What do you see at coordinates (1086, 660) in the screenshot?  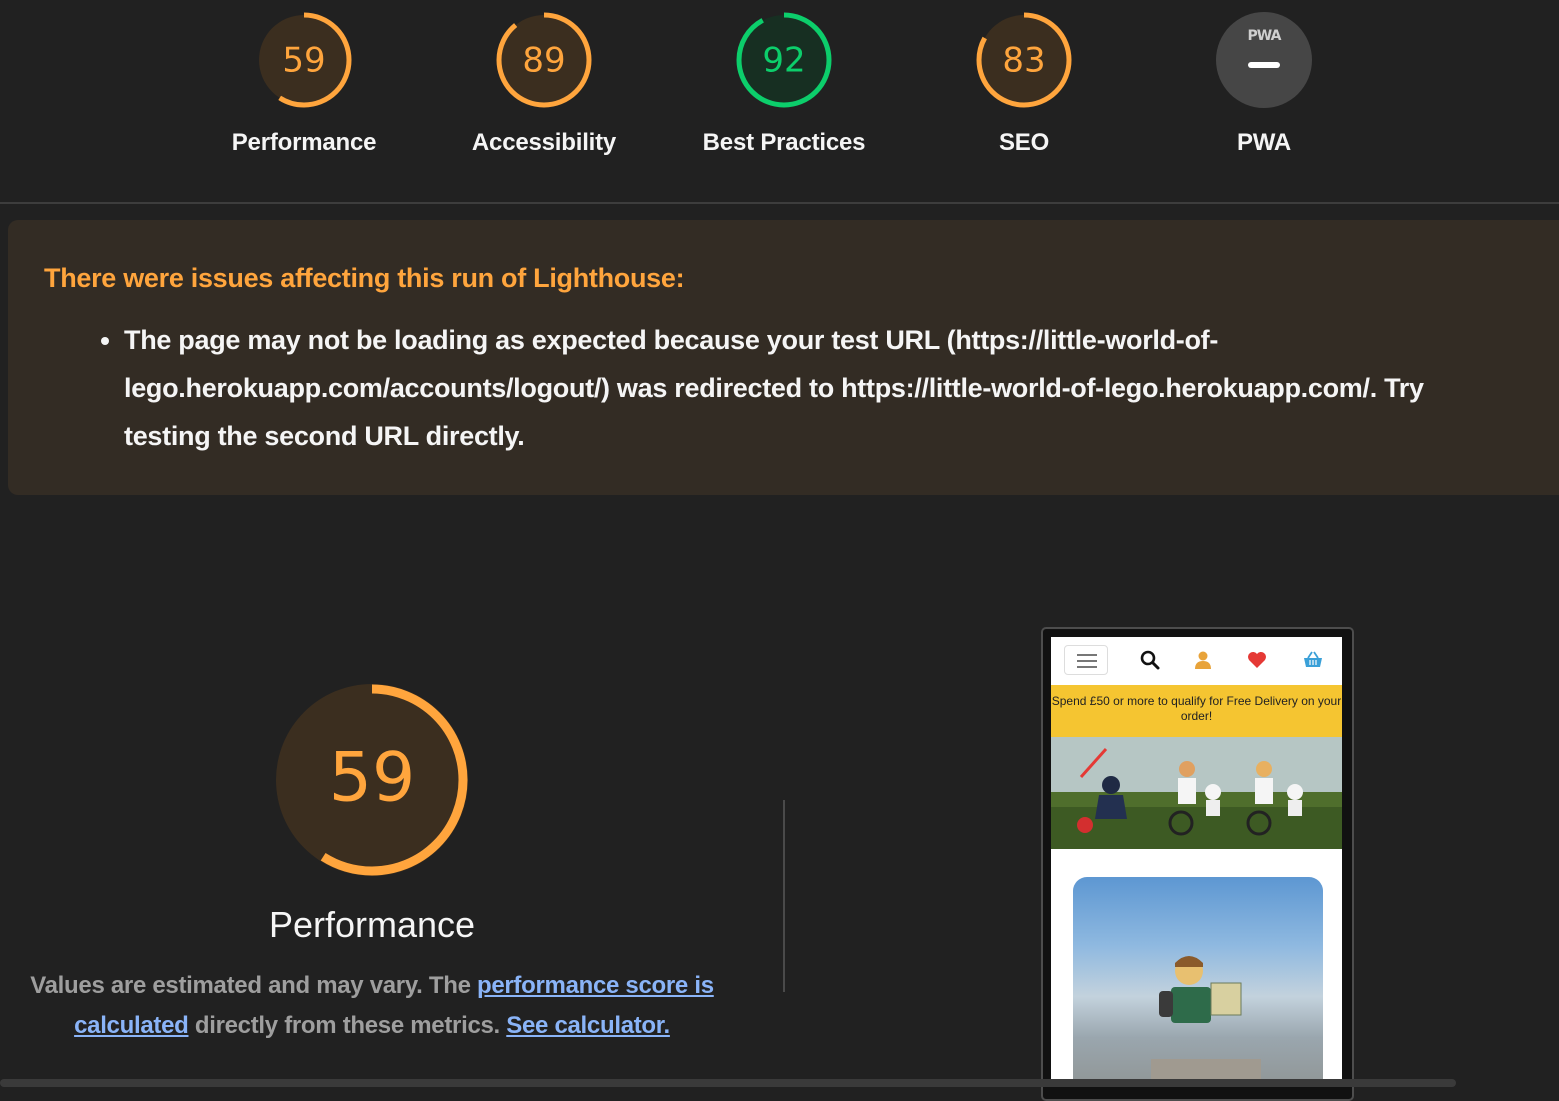 I see `hamburger-menu-icon` at bounding box center [1086, 660].